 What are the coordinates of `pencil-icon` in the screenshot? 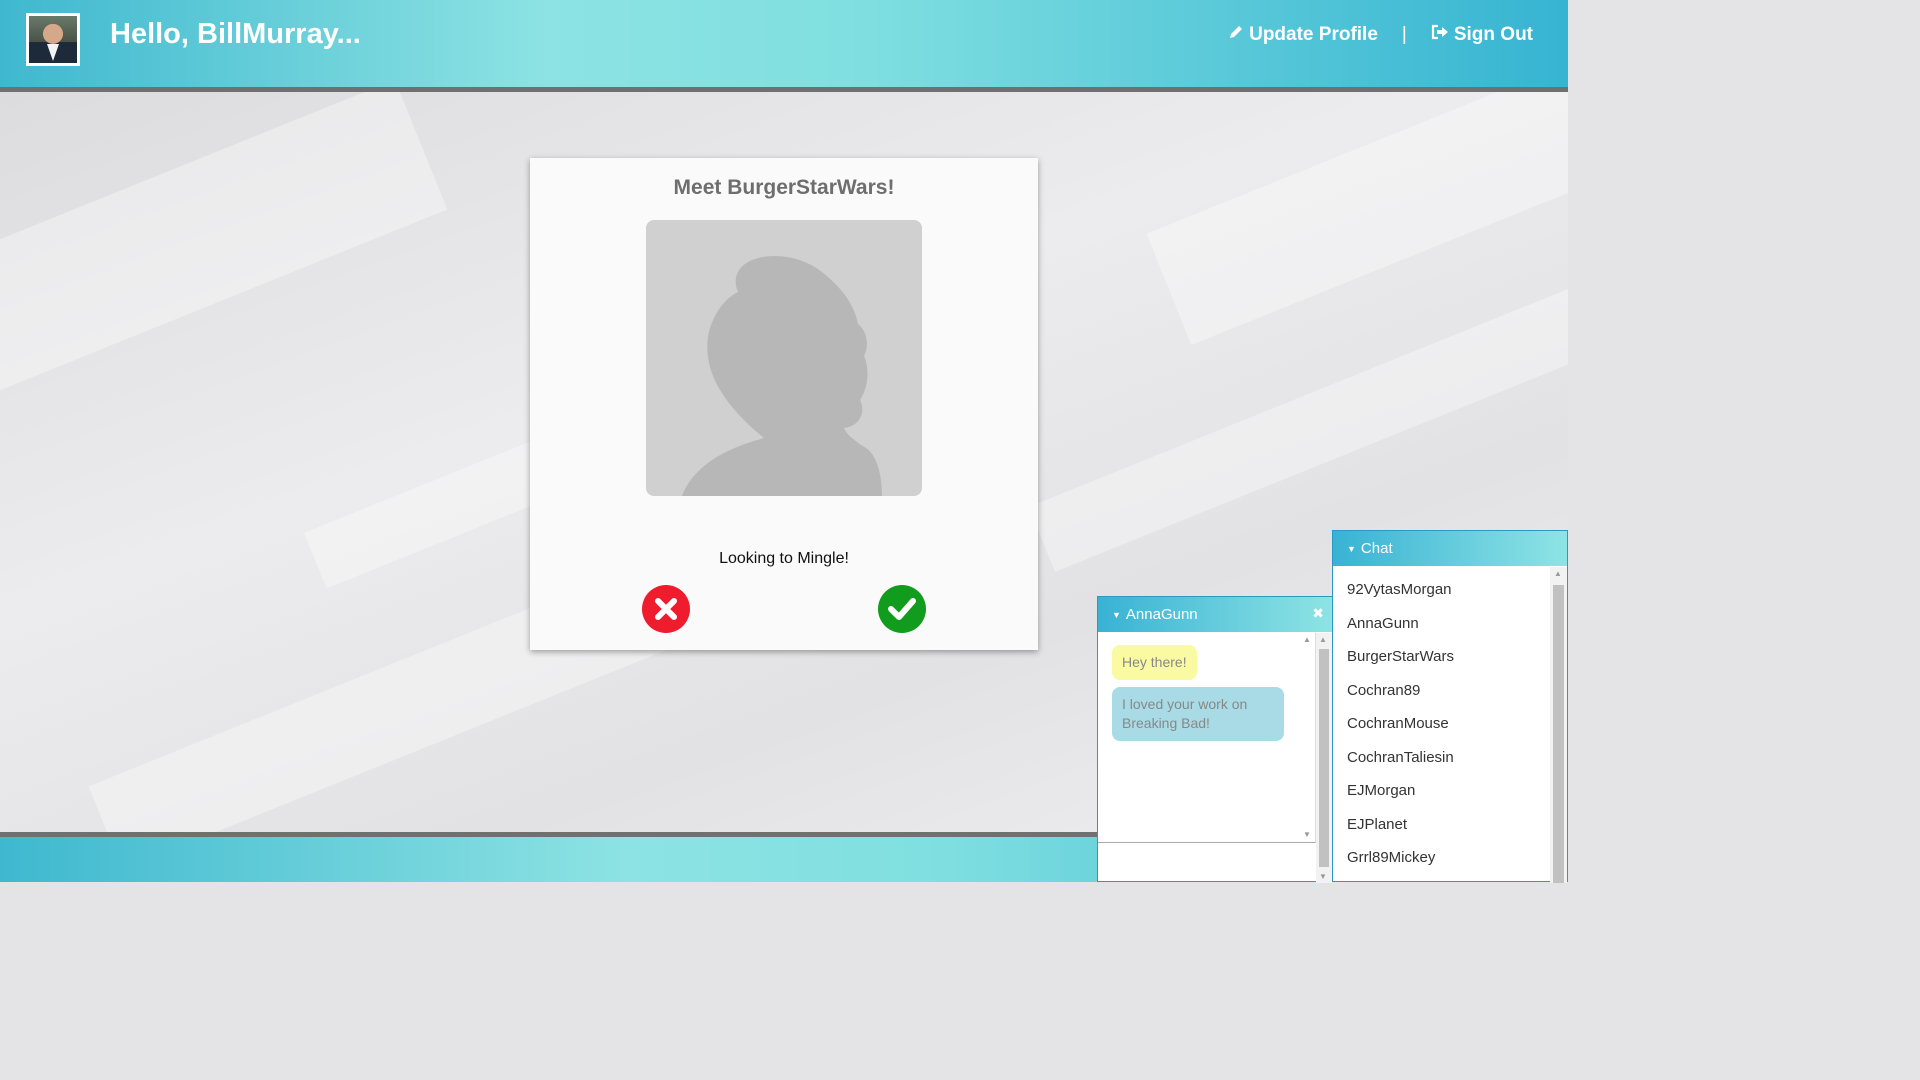 It's located at (1236, 35).